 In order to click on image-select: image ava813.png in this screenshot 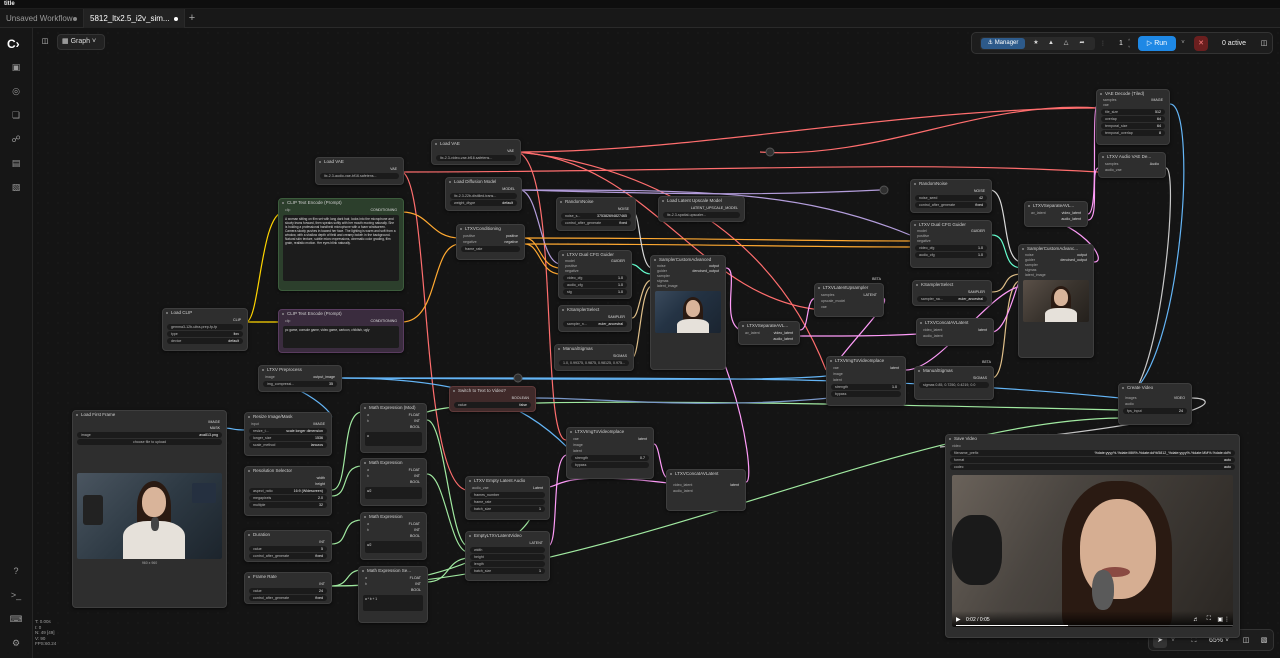, I will do `click(149, 435)`.